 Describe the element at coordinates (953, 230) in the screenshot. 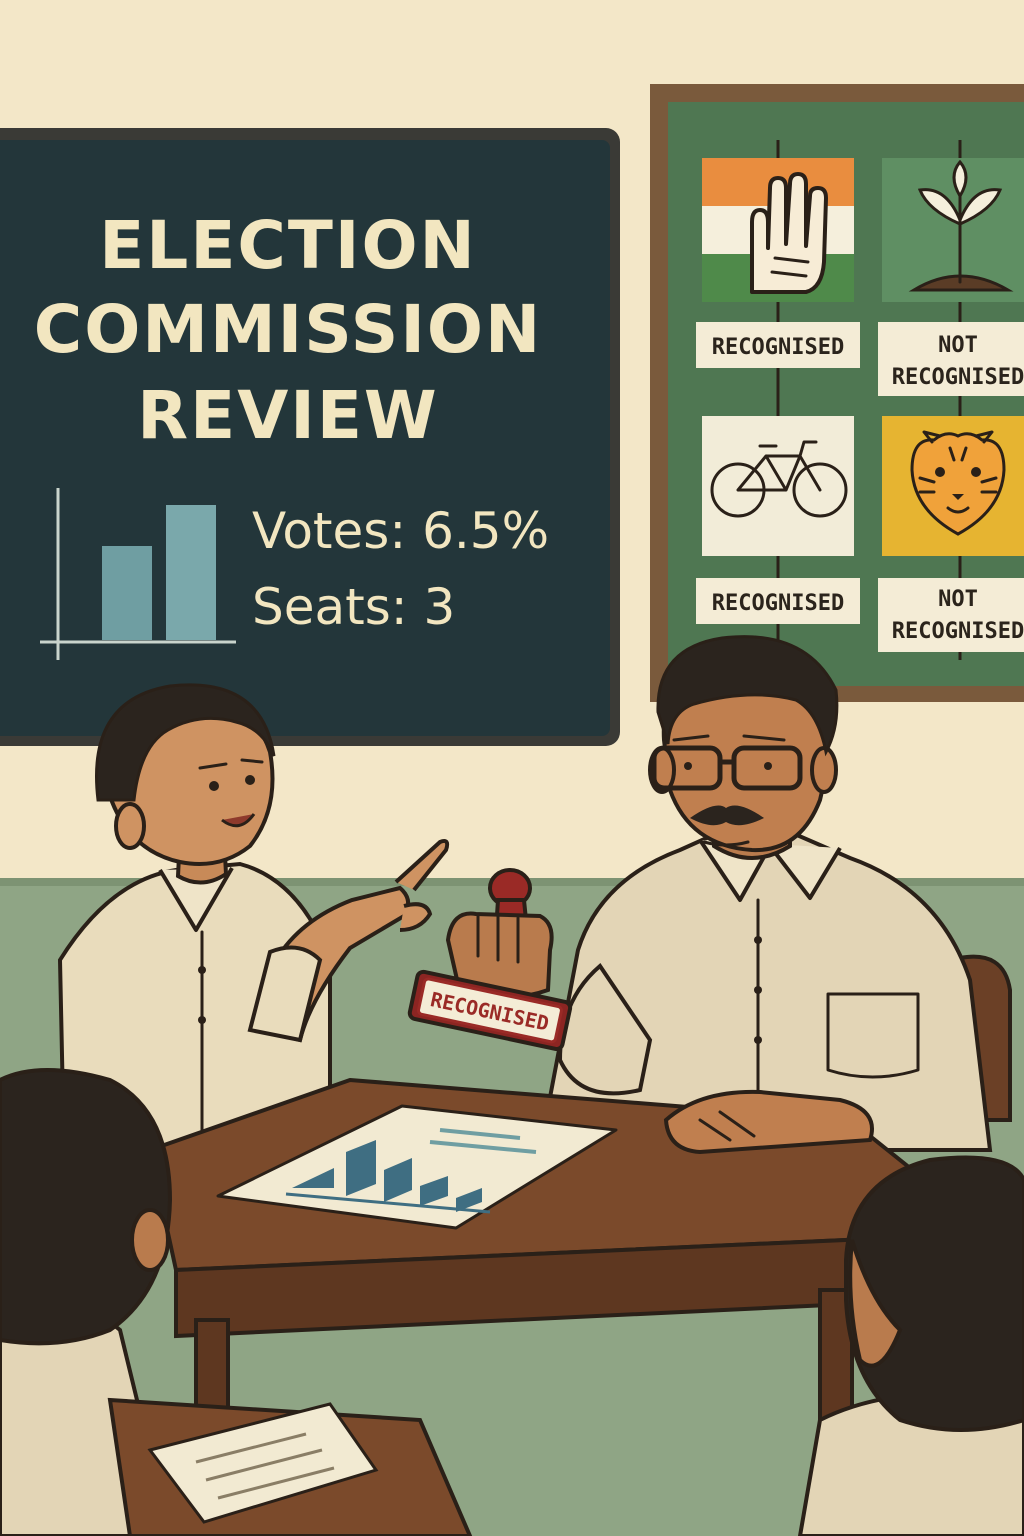

I see `party-card-sprout` at that location.